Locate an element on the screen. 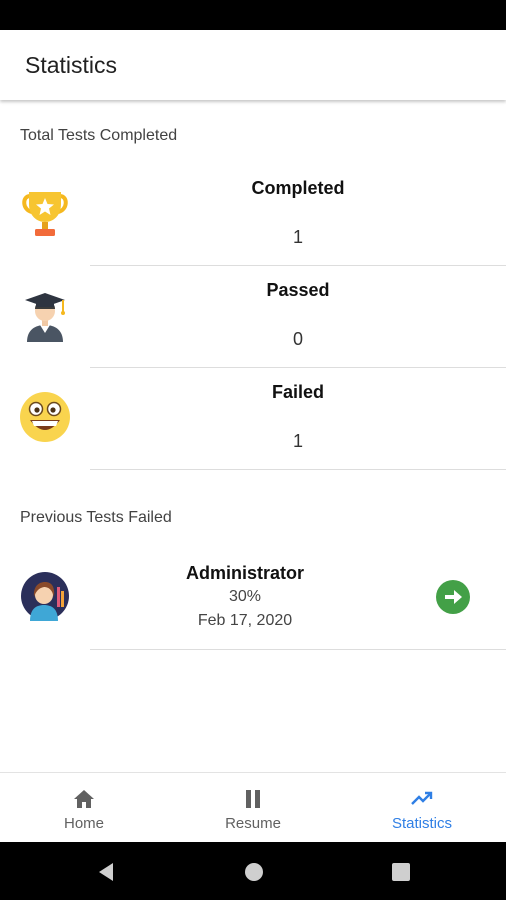  list-item: Administrator 30% Feb 17, 2020 is located at coordinates (253, 597).